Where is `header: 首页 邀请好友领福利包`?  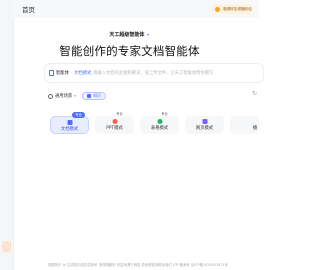 header: 首页 邀请好友领福利包 is located at coordinates (136, 9).